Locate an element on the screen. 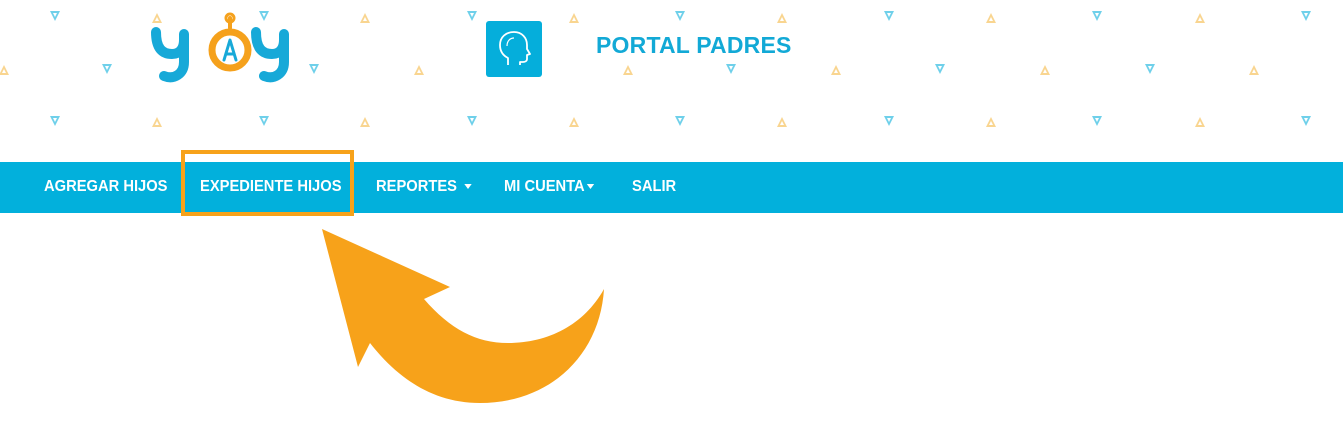  nav-salir: SALIR is located at coordinates (654, 187).